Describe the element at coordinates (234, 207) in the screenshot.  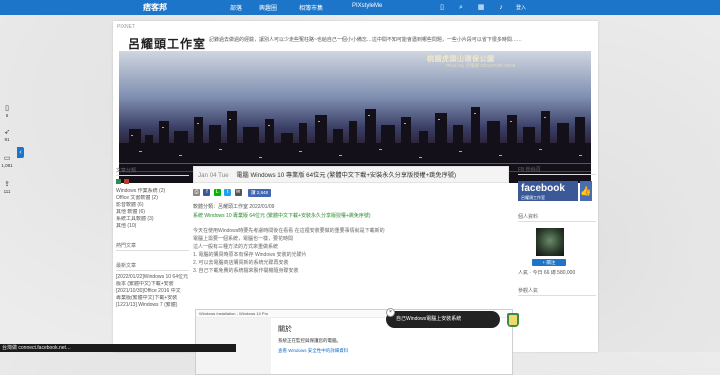
I see `post-meta: 軟體分類：呂耀頭工作室 2022/01/09` at that location.